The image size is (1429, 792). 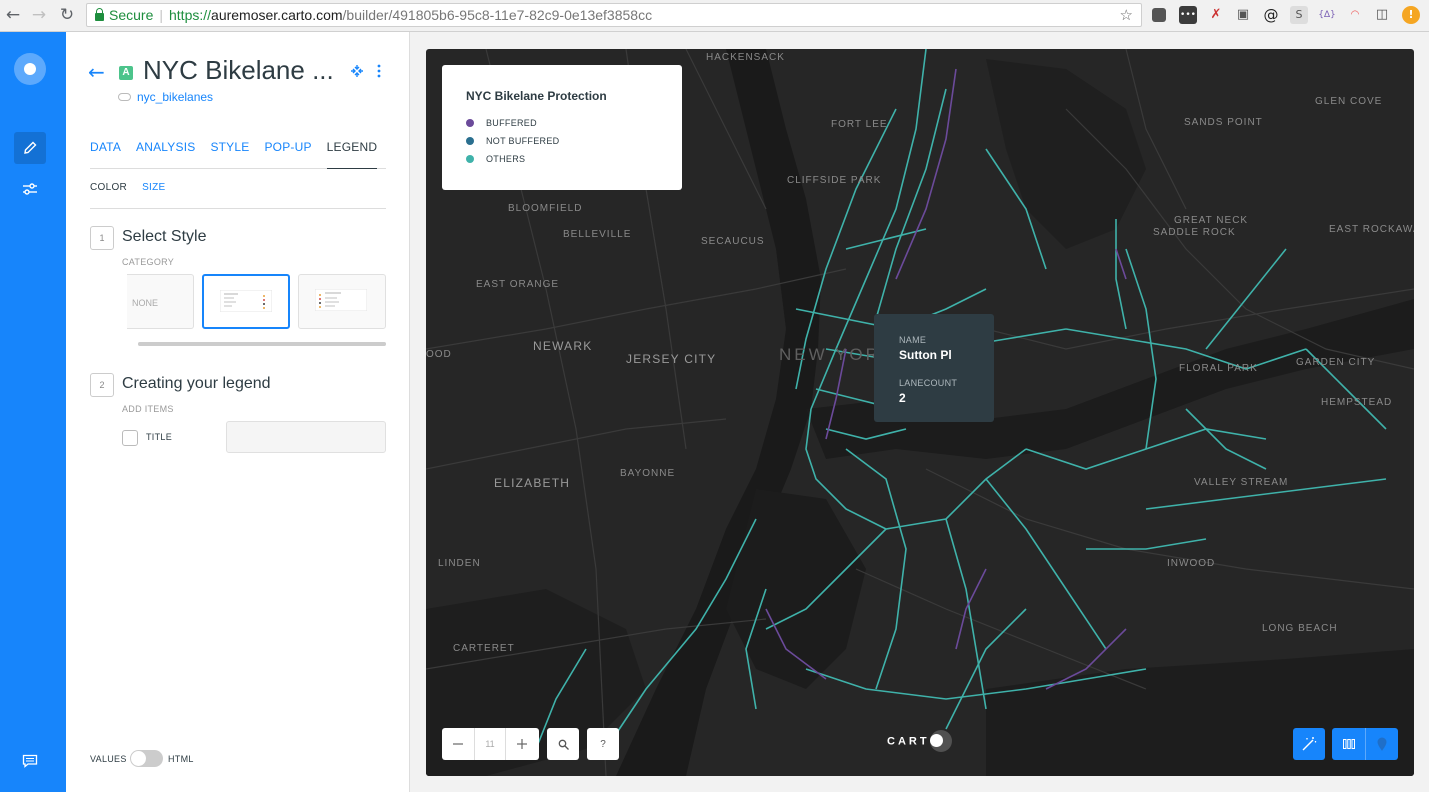 I want to click on popup-field-value: Sutton Pl, so click(x=925, y=355).